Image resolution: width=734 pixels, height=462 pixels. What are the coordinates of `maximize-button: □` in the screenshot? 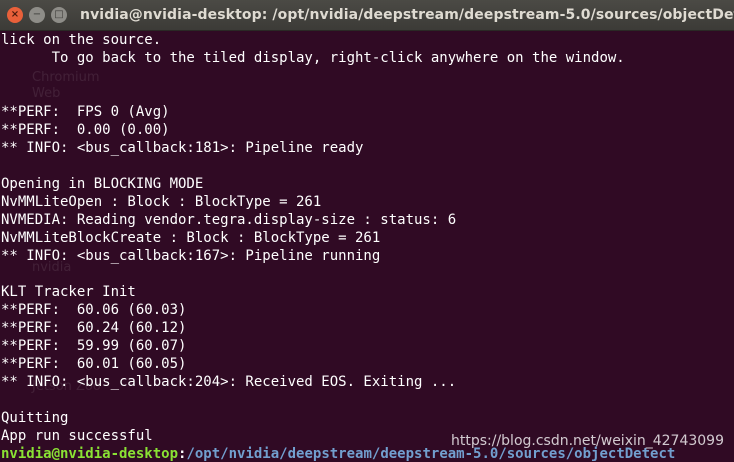 It's located at (59, 15).